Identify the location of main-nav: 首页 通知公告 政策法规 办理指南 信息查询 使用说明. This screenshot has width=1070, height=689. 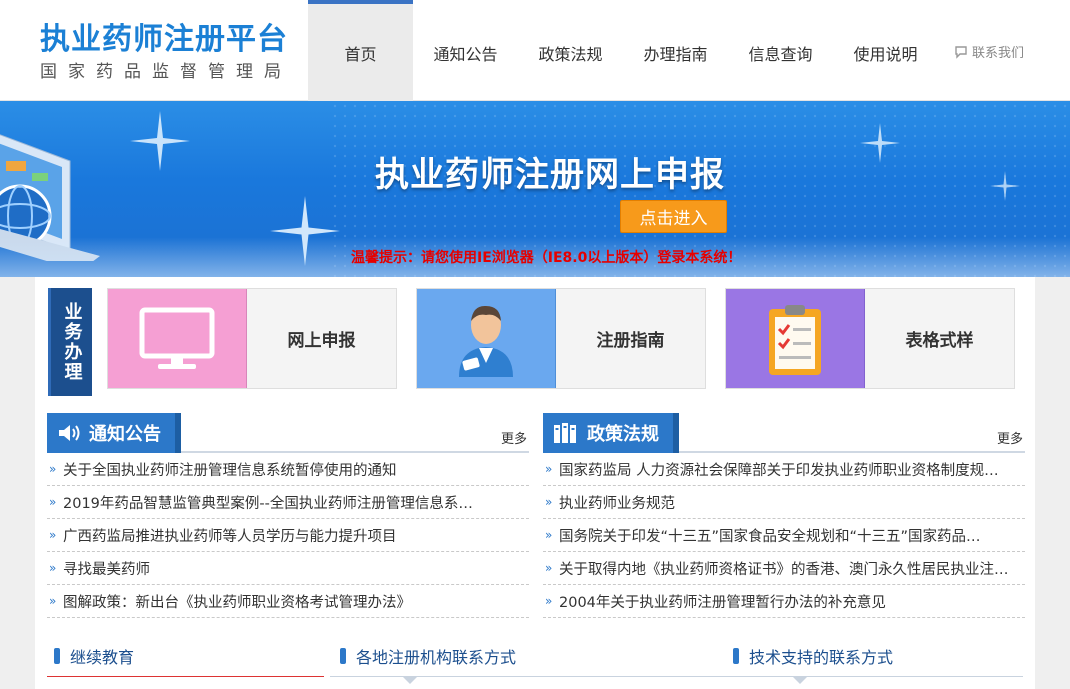
(623, 50).